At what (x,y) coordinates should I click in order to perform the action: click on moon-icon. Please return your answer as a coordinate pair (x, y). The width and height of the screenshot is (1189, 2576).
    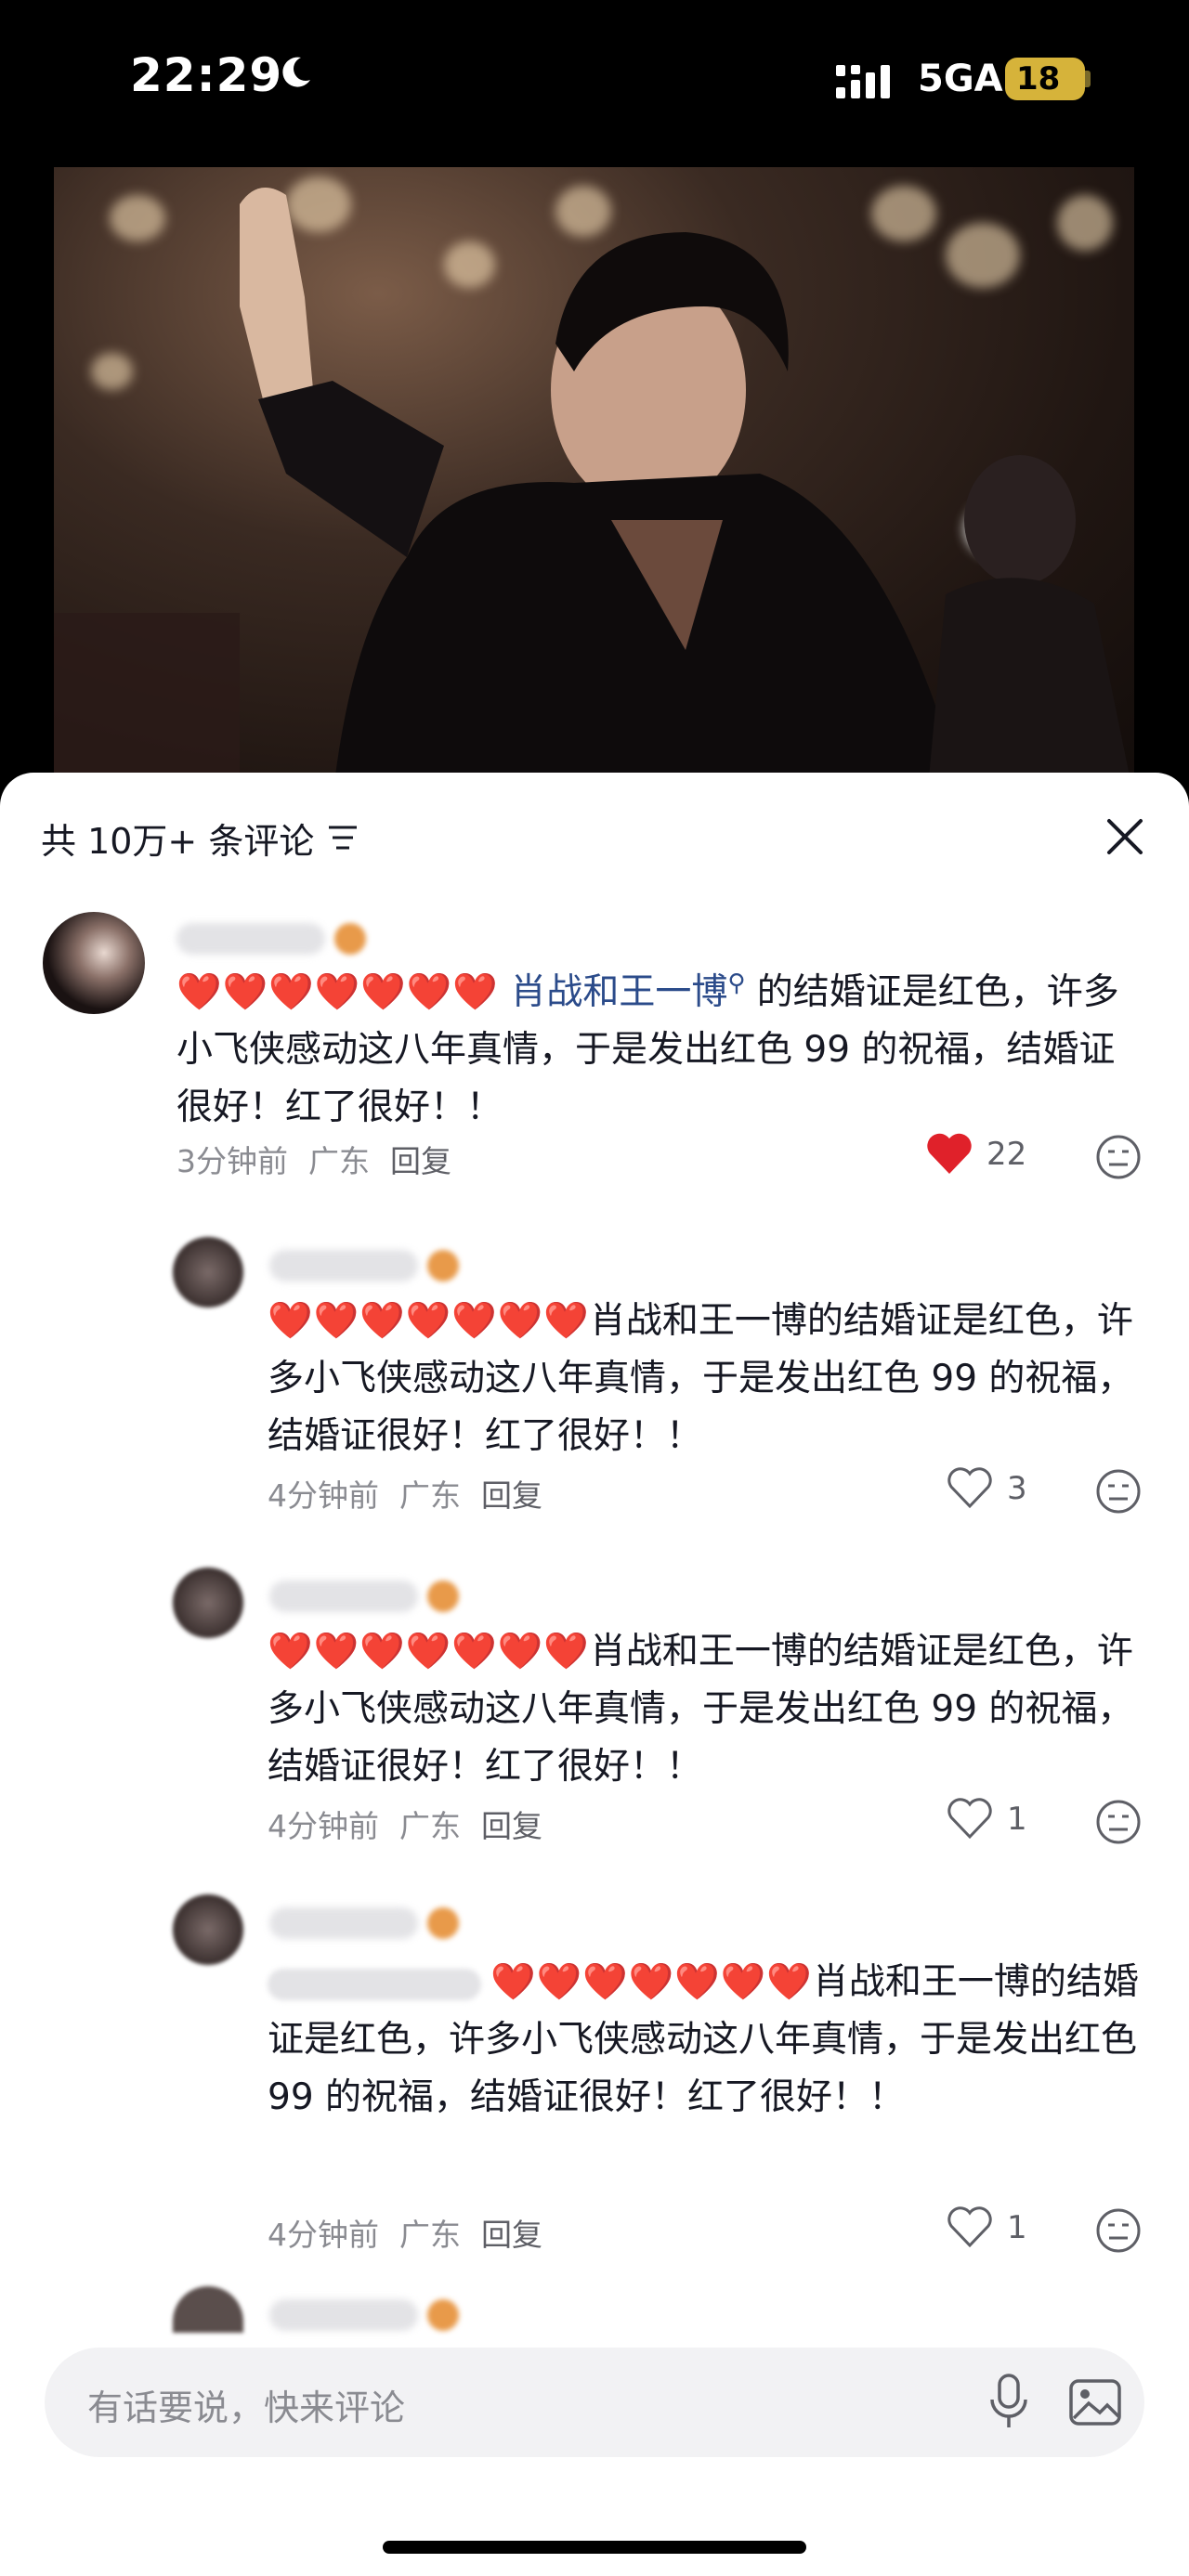
    Looking at the image, I should click on (296, 72).